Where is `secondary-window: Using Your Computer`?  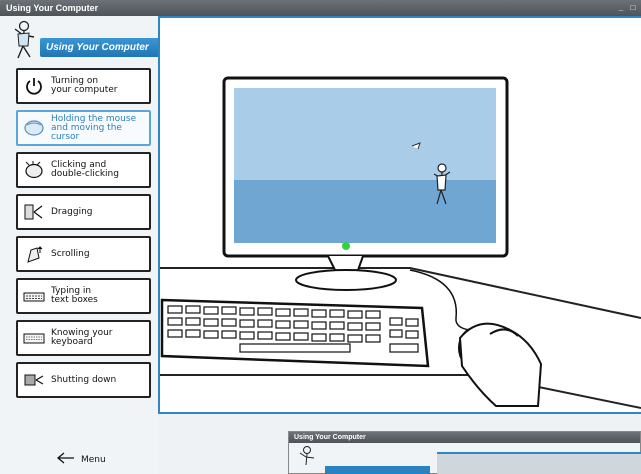
secondary-window: Using Your Computer is located at coordinates (464, 452).